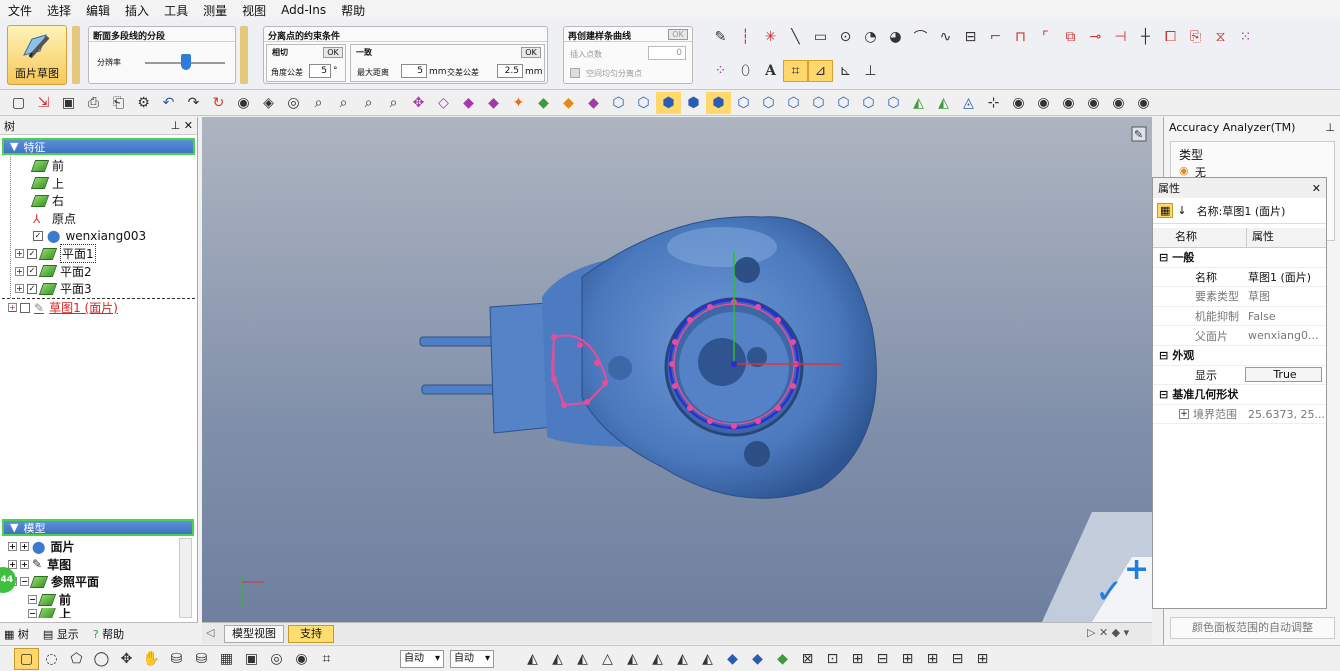 Image resolution: width=1340 pixels, height=671 pixels. I want to click on tree-item-right-plane: 右, so click(113, 201).